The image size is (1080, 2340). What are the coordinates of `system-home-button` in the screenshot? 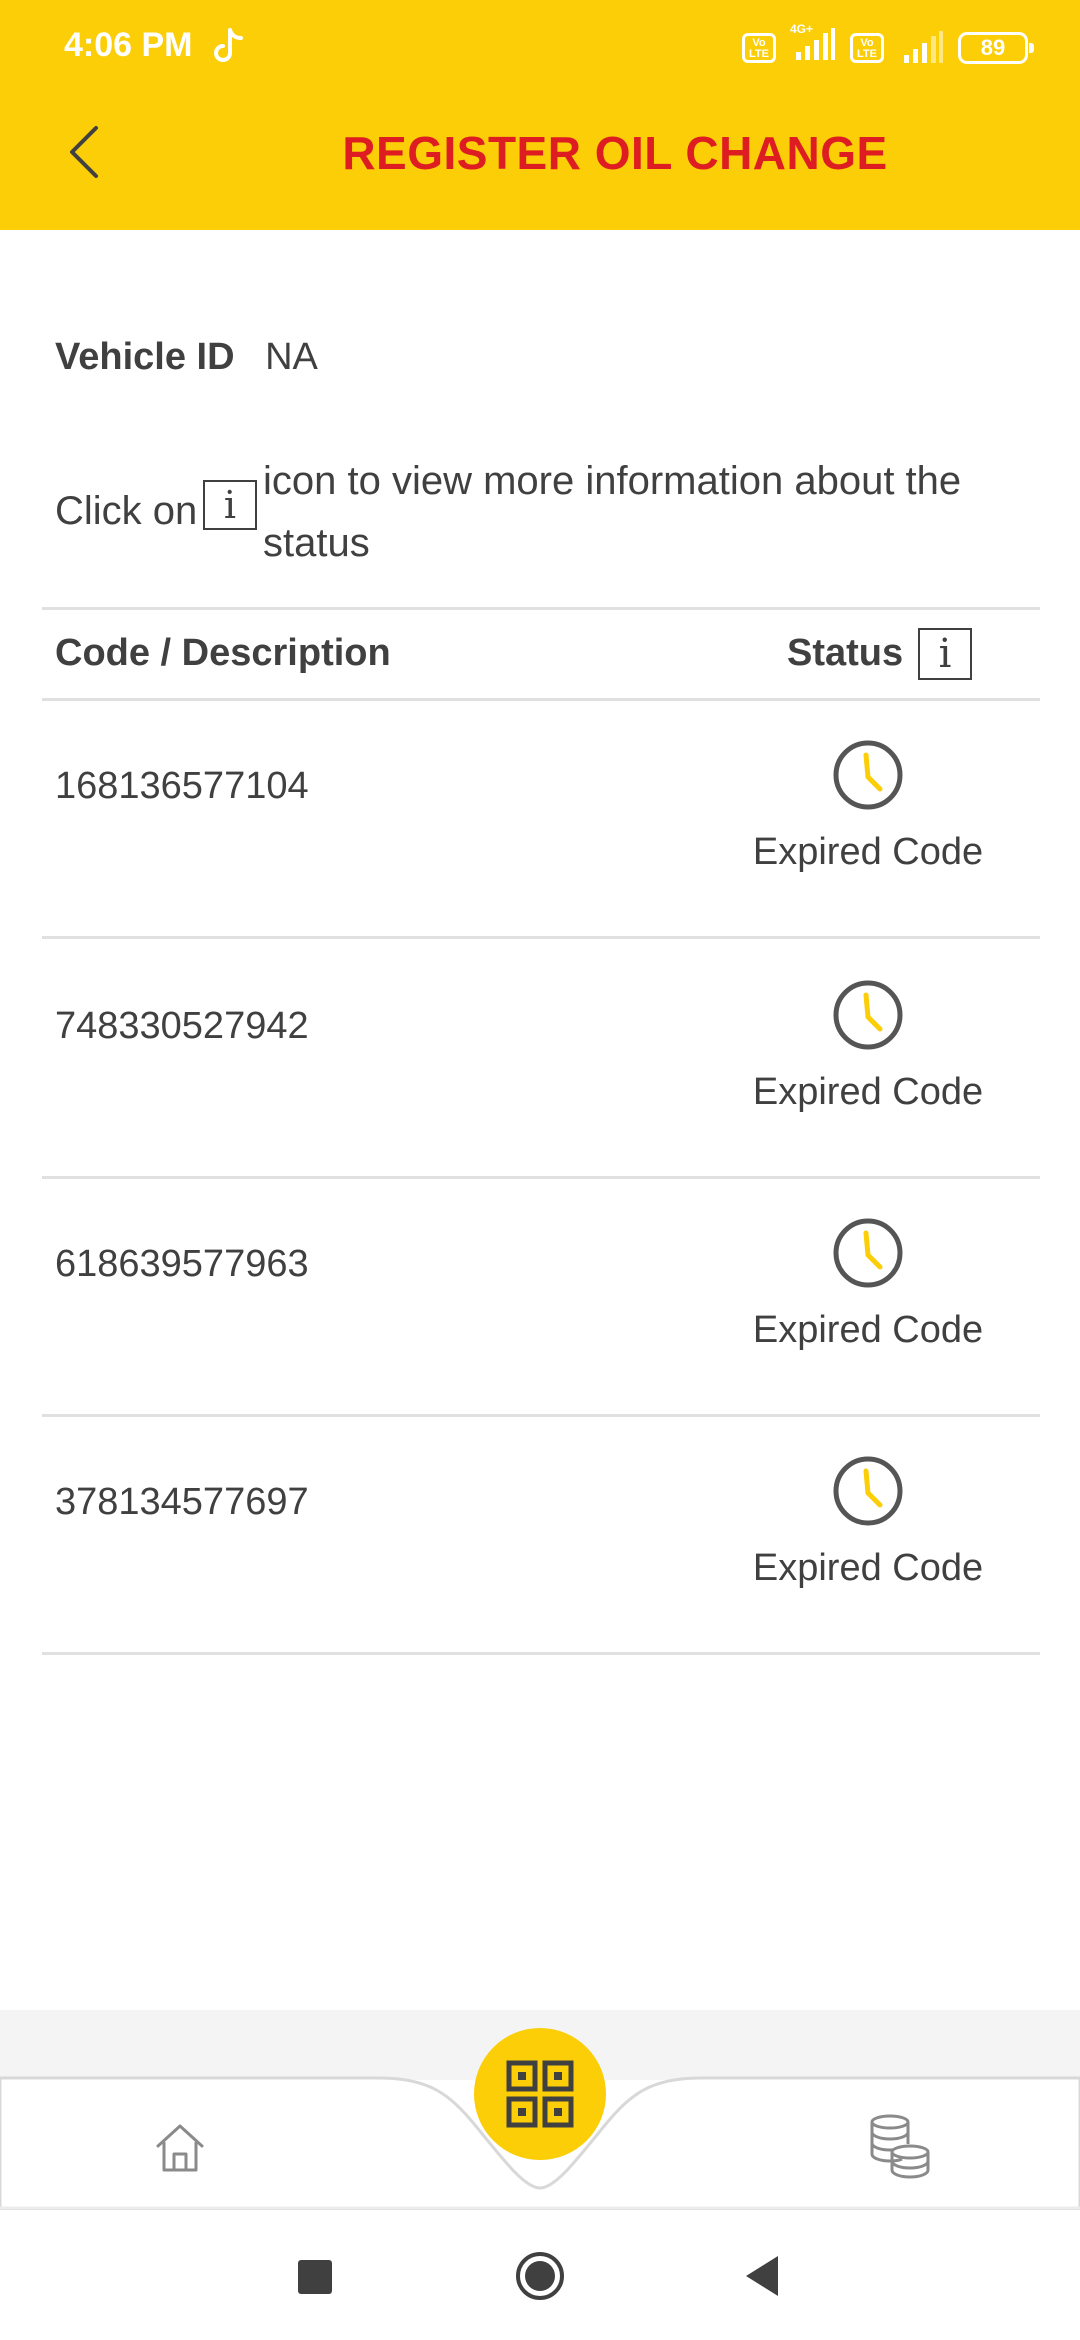 It's located at (540, 2276).